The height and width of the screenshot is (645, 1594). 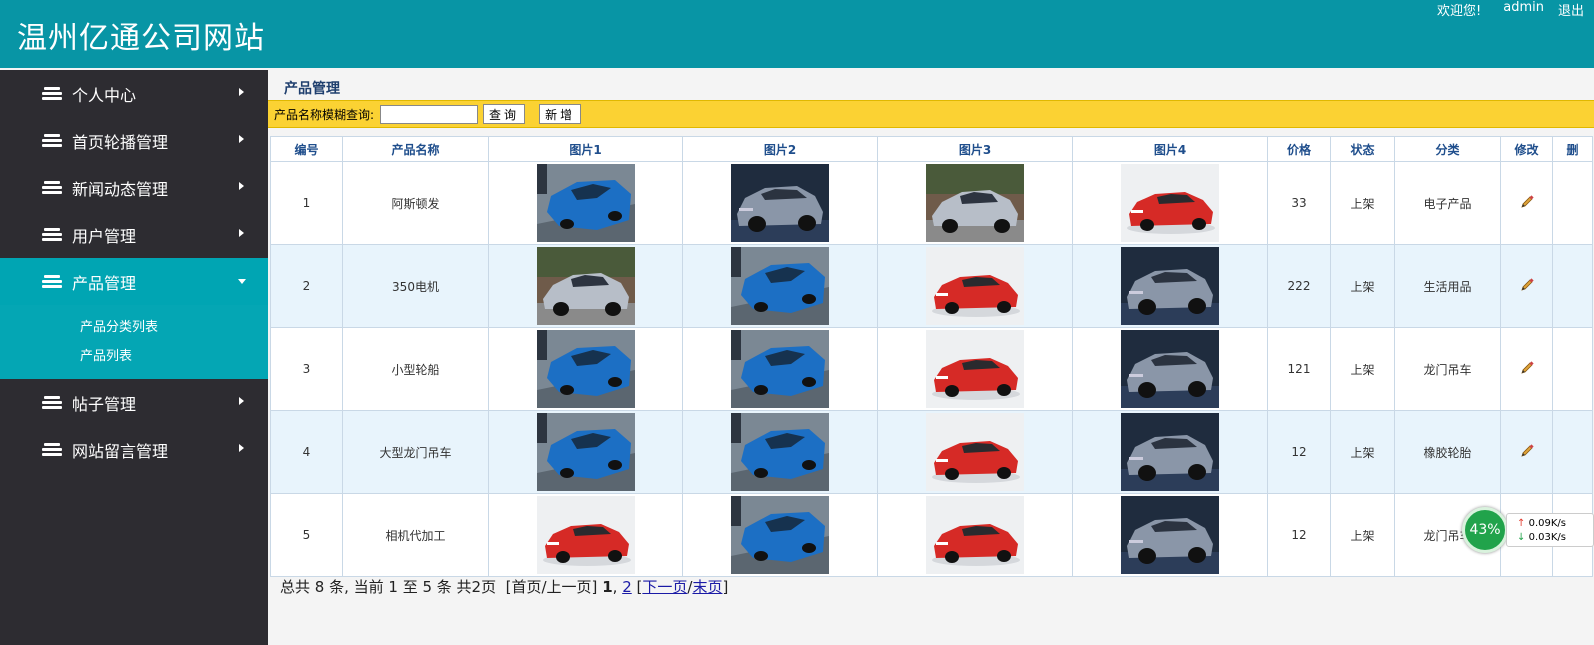 I want to click on download-speed: 0.03K/s, so click(x=1547, y=537).